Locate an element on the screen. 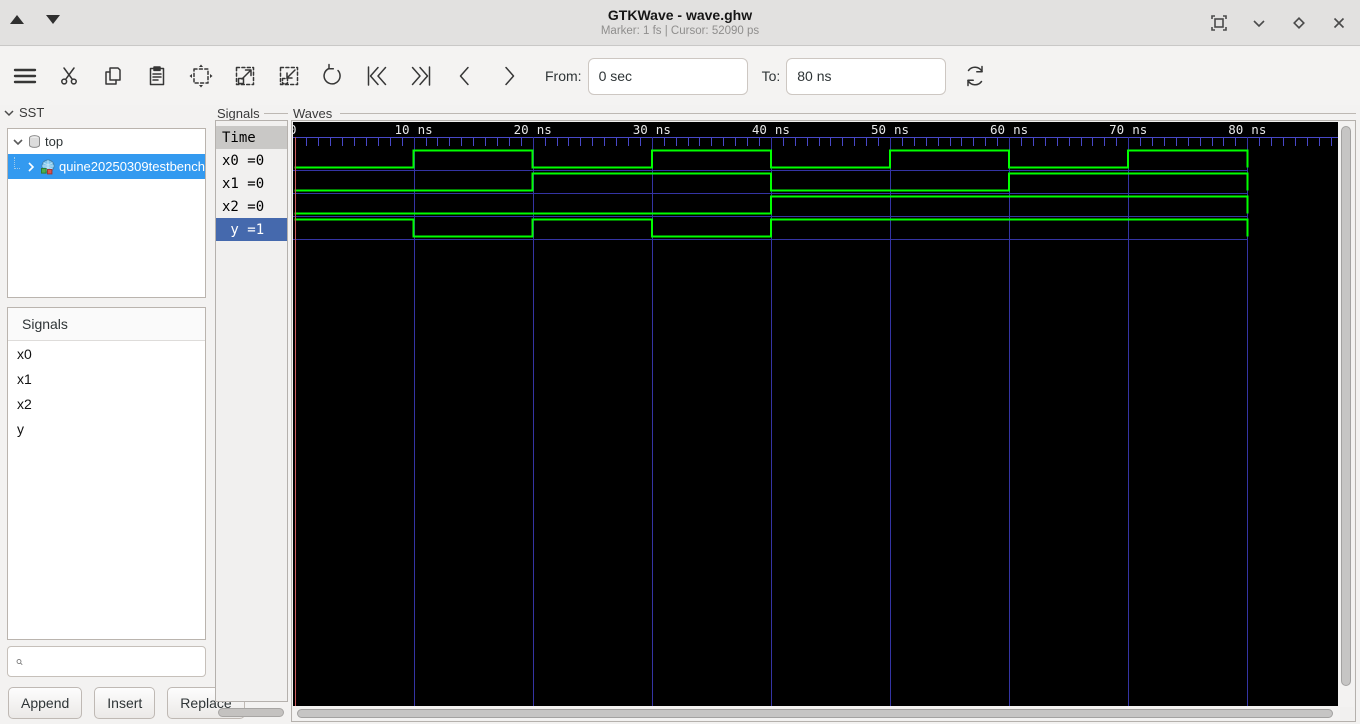  signal-row-y: y =1 is located at coordinates (251, 229).